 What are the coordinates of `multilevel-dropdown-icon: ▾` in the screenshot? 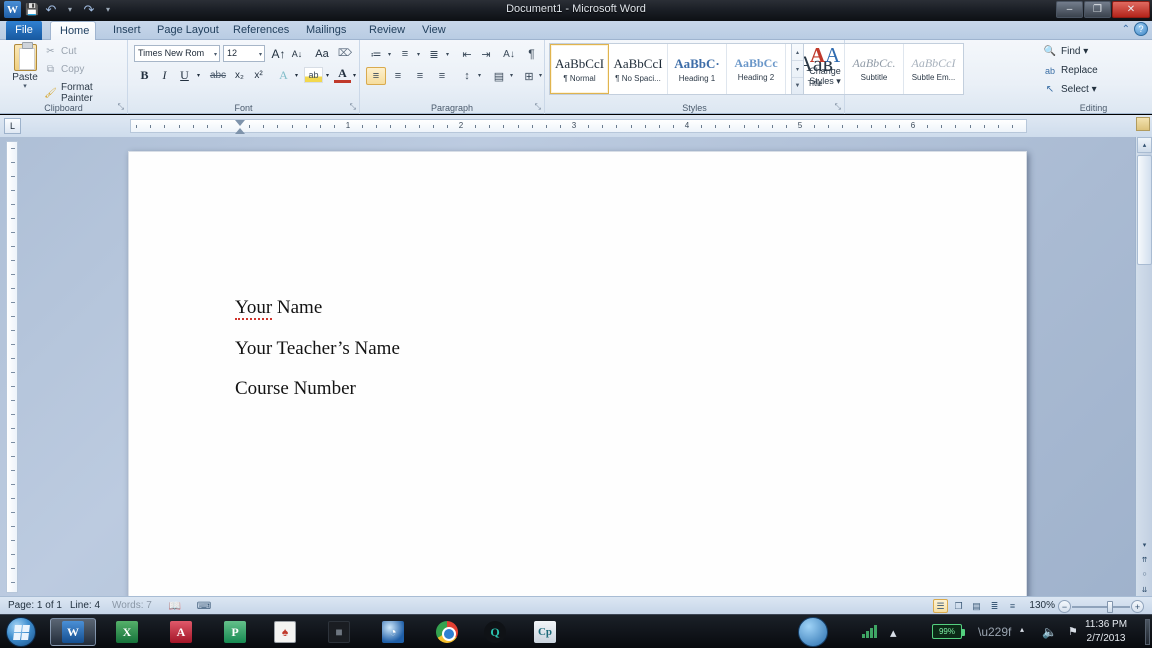 It's located at (447, 54).